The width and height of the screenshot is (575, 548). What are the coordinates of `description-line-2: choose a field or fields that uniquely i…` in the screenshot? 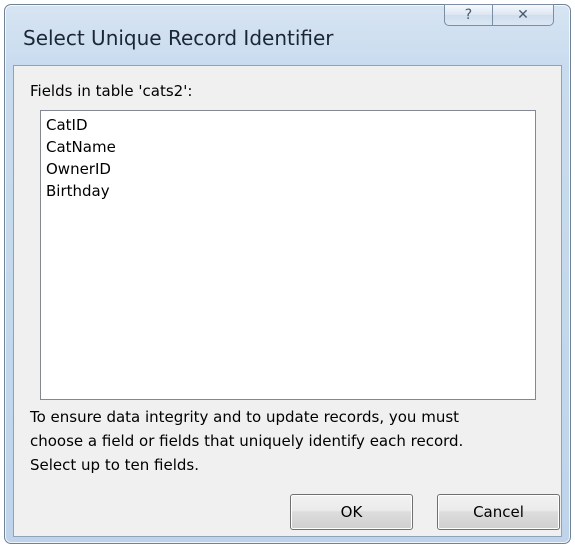 It's located at (247, 441).